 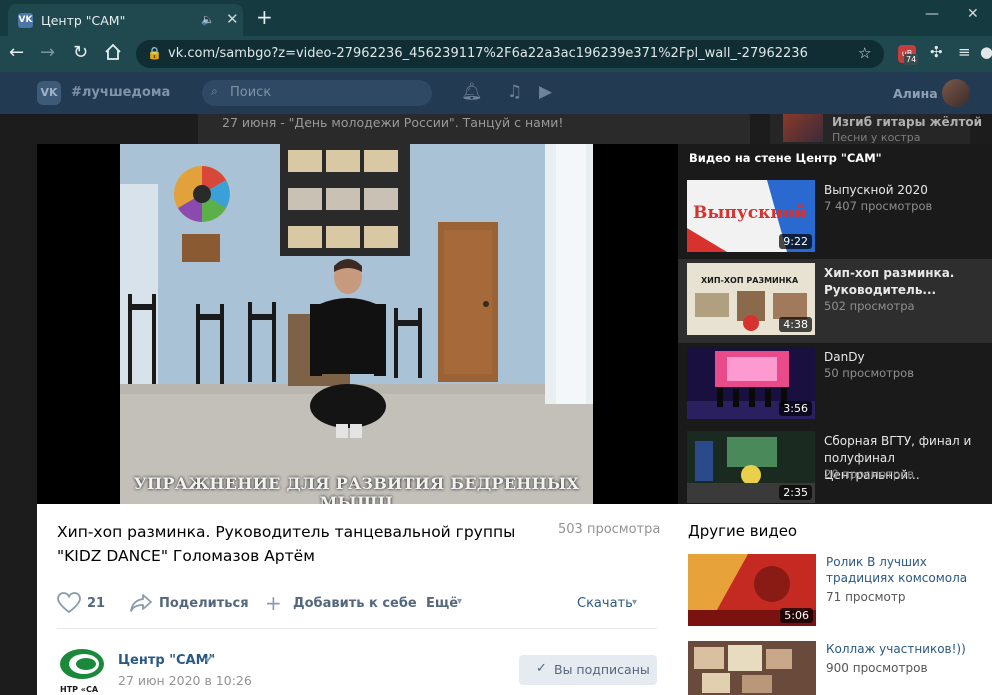 What do you see at coordinates (911, 59) in the screenshot?
I see `extension-badge: 74` at bounding box center [911, 59].